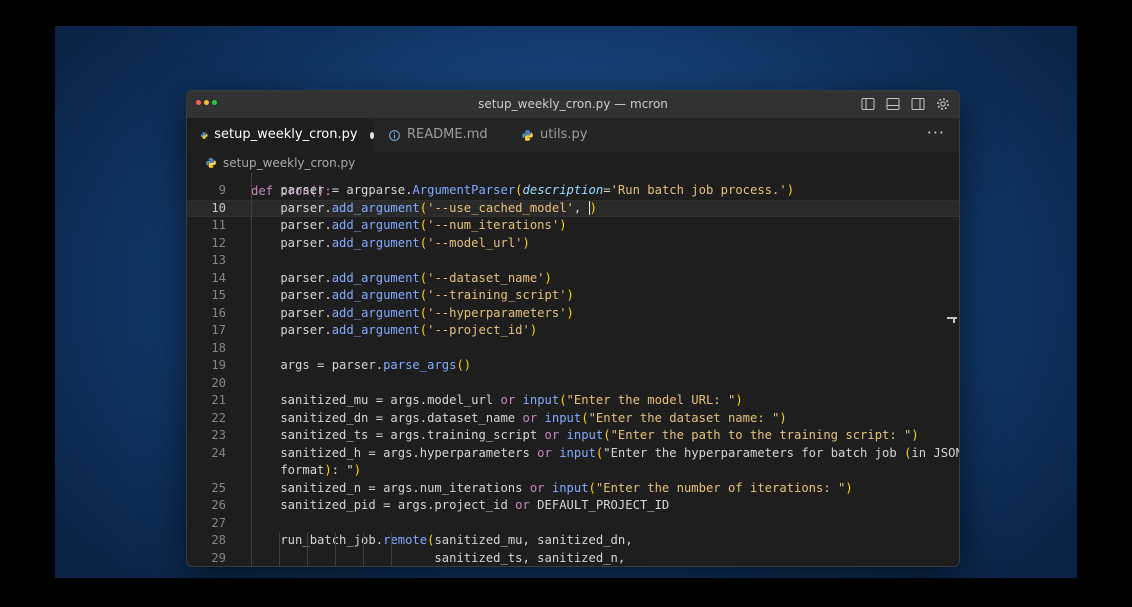  What do you see at coordinates (390, 242) in the screenshot?
I see `code-text: parser.add_argument('--model_url')` at bounding box center [390, 242].